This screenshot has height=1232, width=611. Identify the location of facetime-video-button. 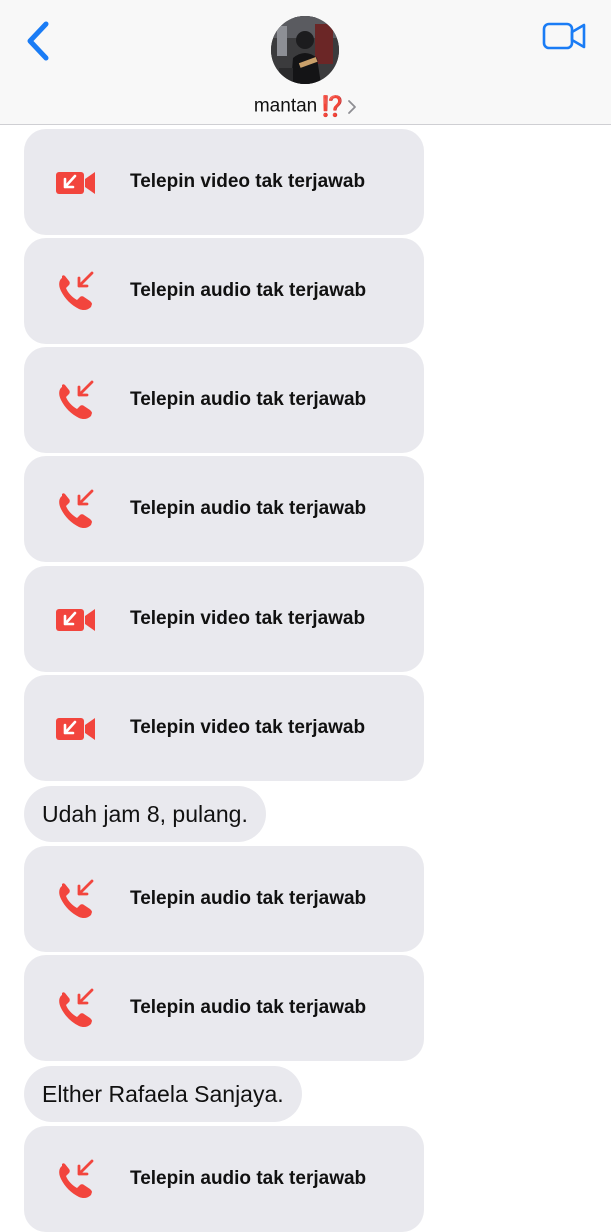
(564, 36).